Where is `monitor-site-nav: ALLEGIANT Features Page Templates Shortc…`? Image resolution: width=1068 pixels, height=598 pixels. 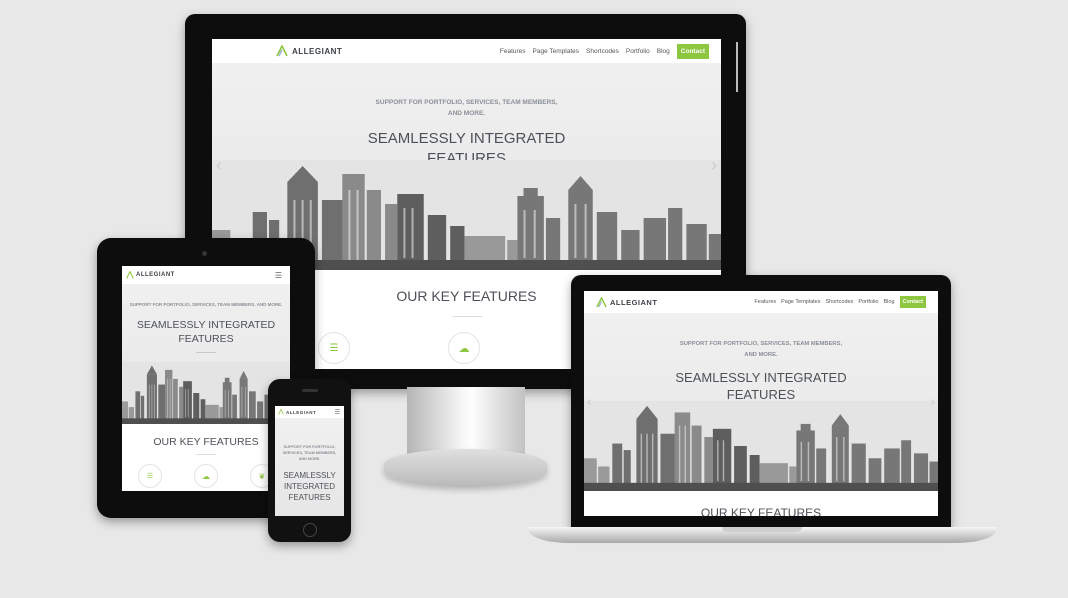 monitor-site-nav: ALLEGIANT Features Page Templates Shortc… is located at coordinates (466, 51).